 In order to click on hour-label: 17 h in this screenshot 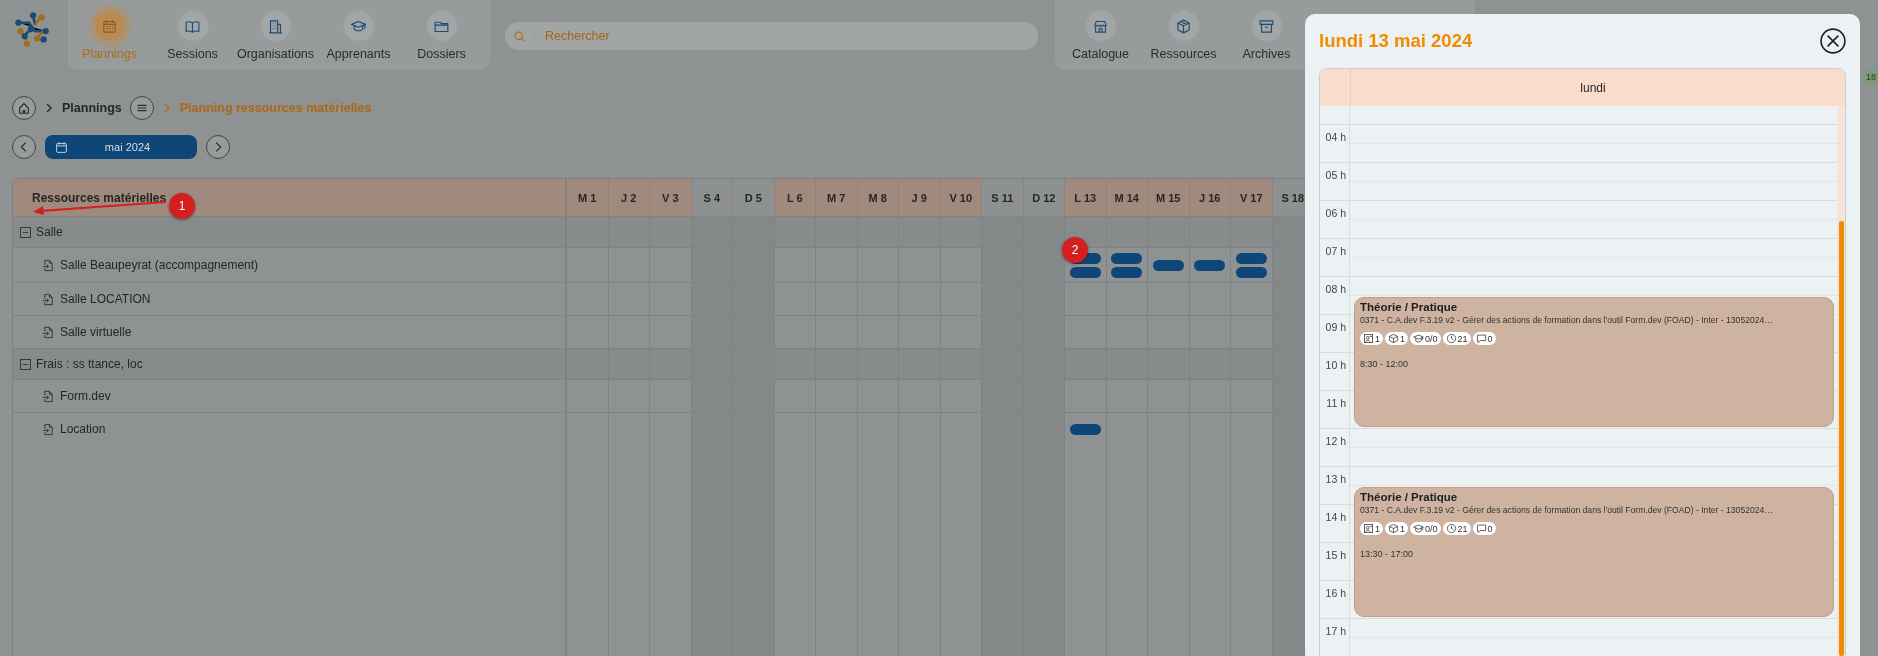, I will do `click(1335, 631)`.